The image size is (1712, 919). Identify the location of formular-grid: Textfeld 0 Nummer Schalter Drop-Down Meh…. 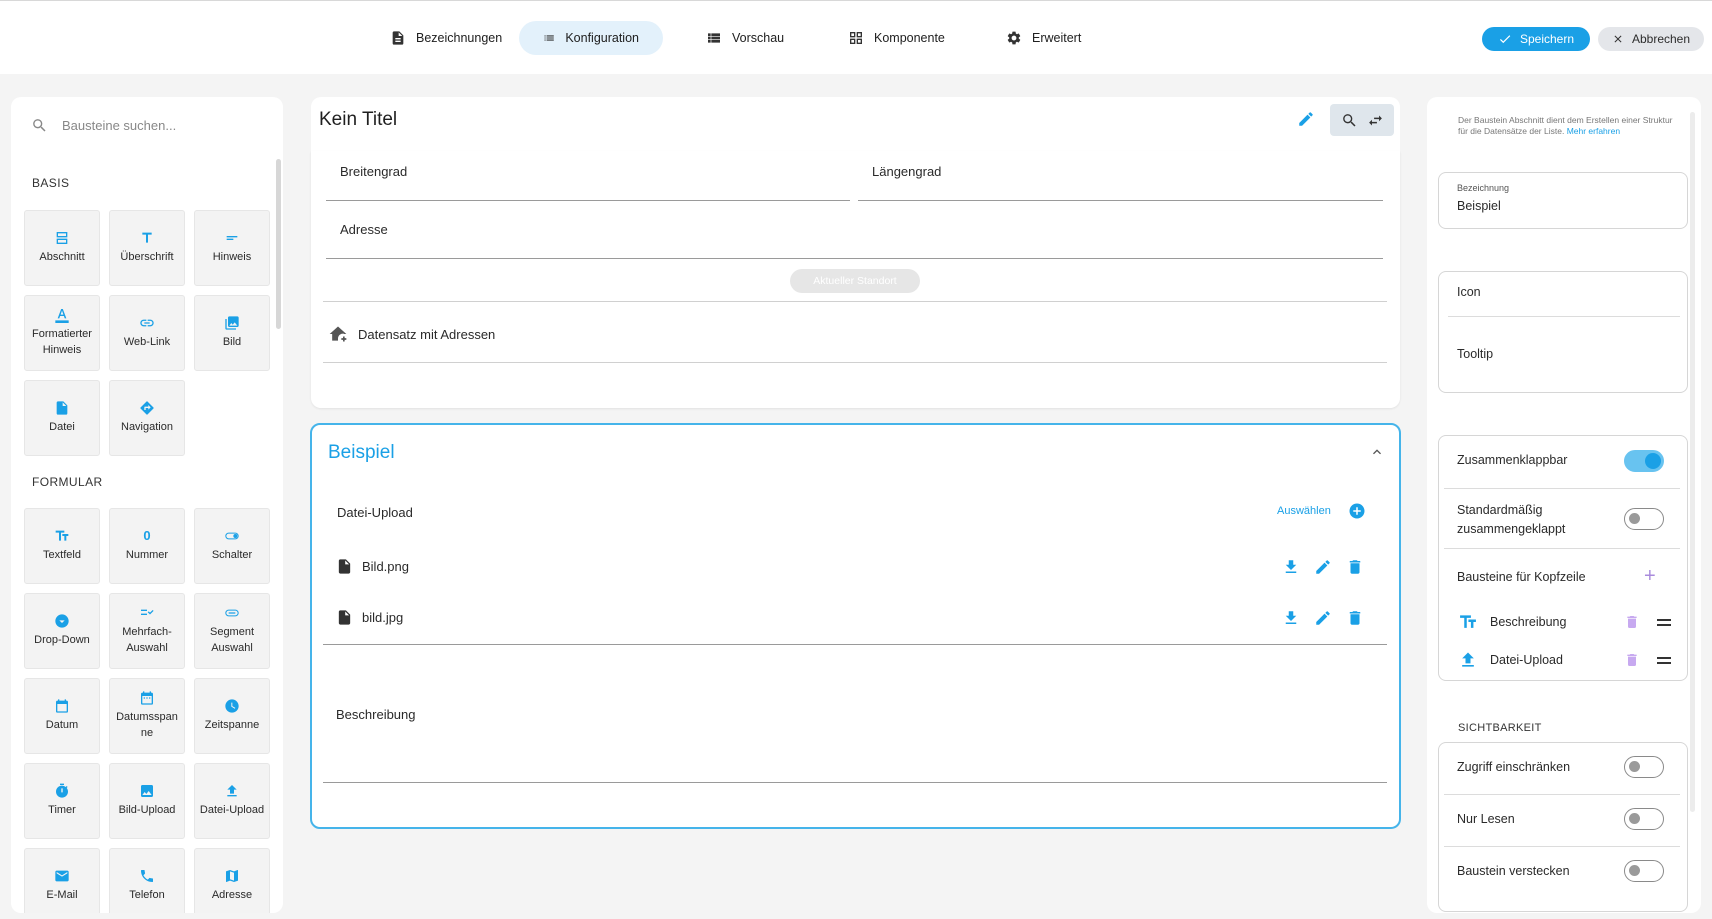
(147, 710).